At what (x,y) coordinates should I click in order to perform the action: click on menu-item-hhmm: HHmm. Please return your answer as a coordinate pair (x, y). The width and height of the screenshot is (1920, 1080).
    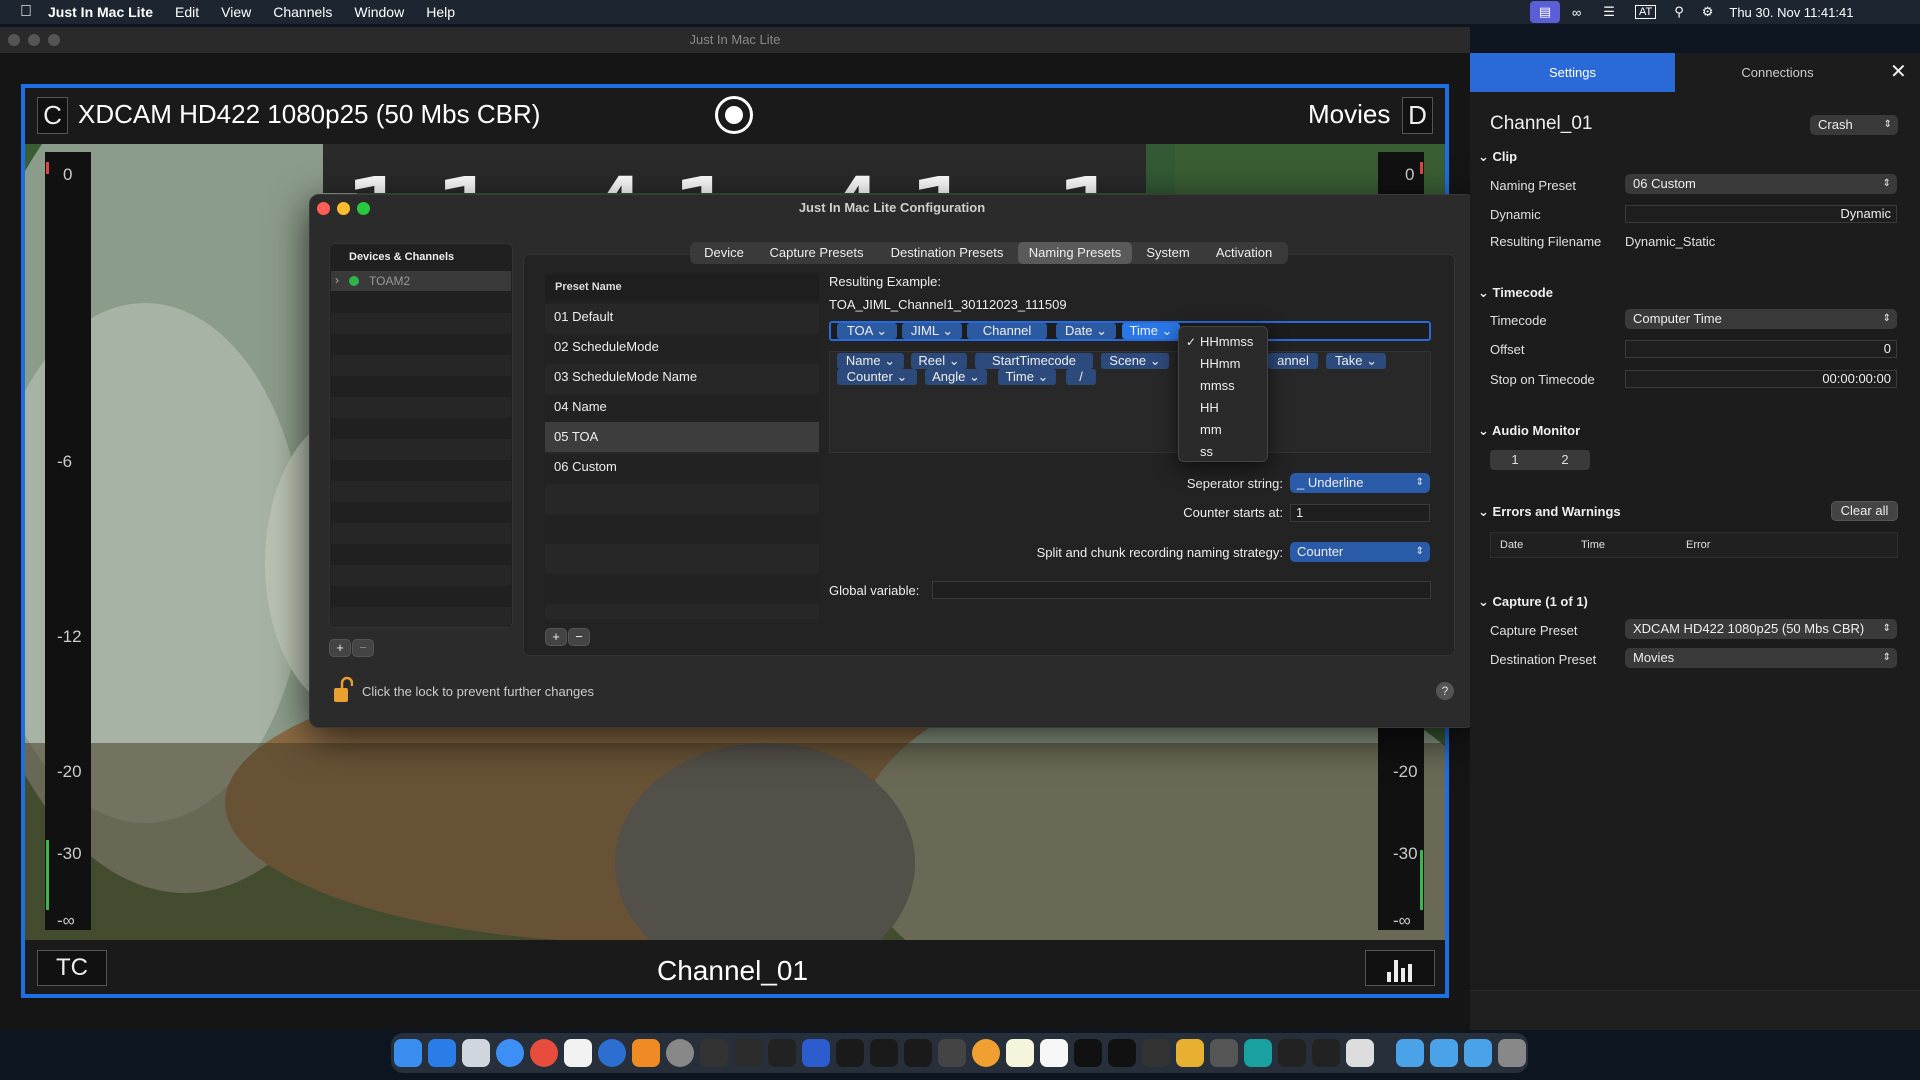
    Looking at the image, I should click on (1220, 363).